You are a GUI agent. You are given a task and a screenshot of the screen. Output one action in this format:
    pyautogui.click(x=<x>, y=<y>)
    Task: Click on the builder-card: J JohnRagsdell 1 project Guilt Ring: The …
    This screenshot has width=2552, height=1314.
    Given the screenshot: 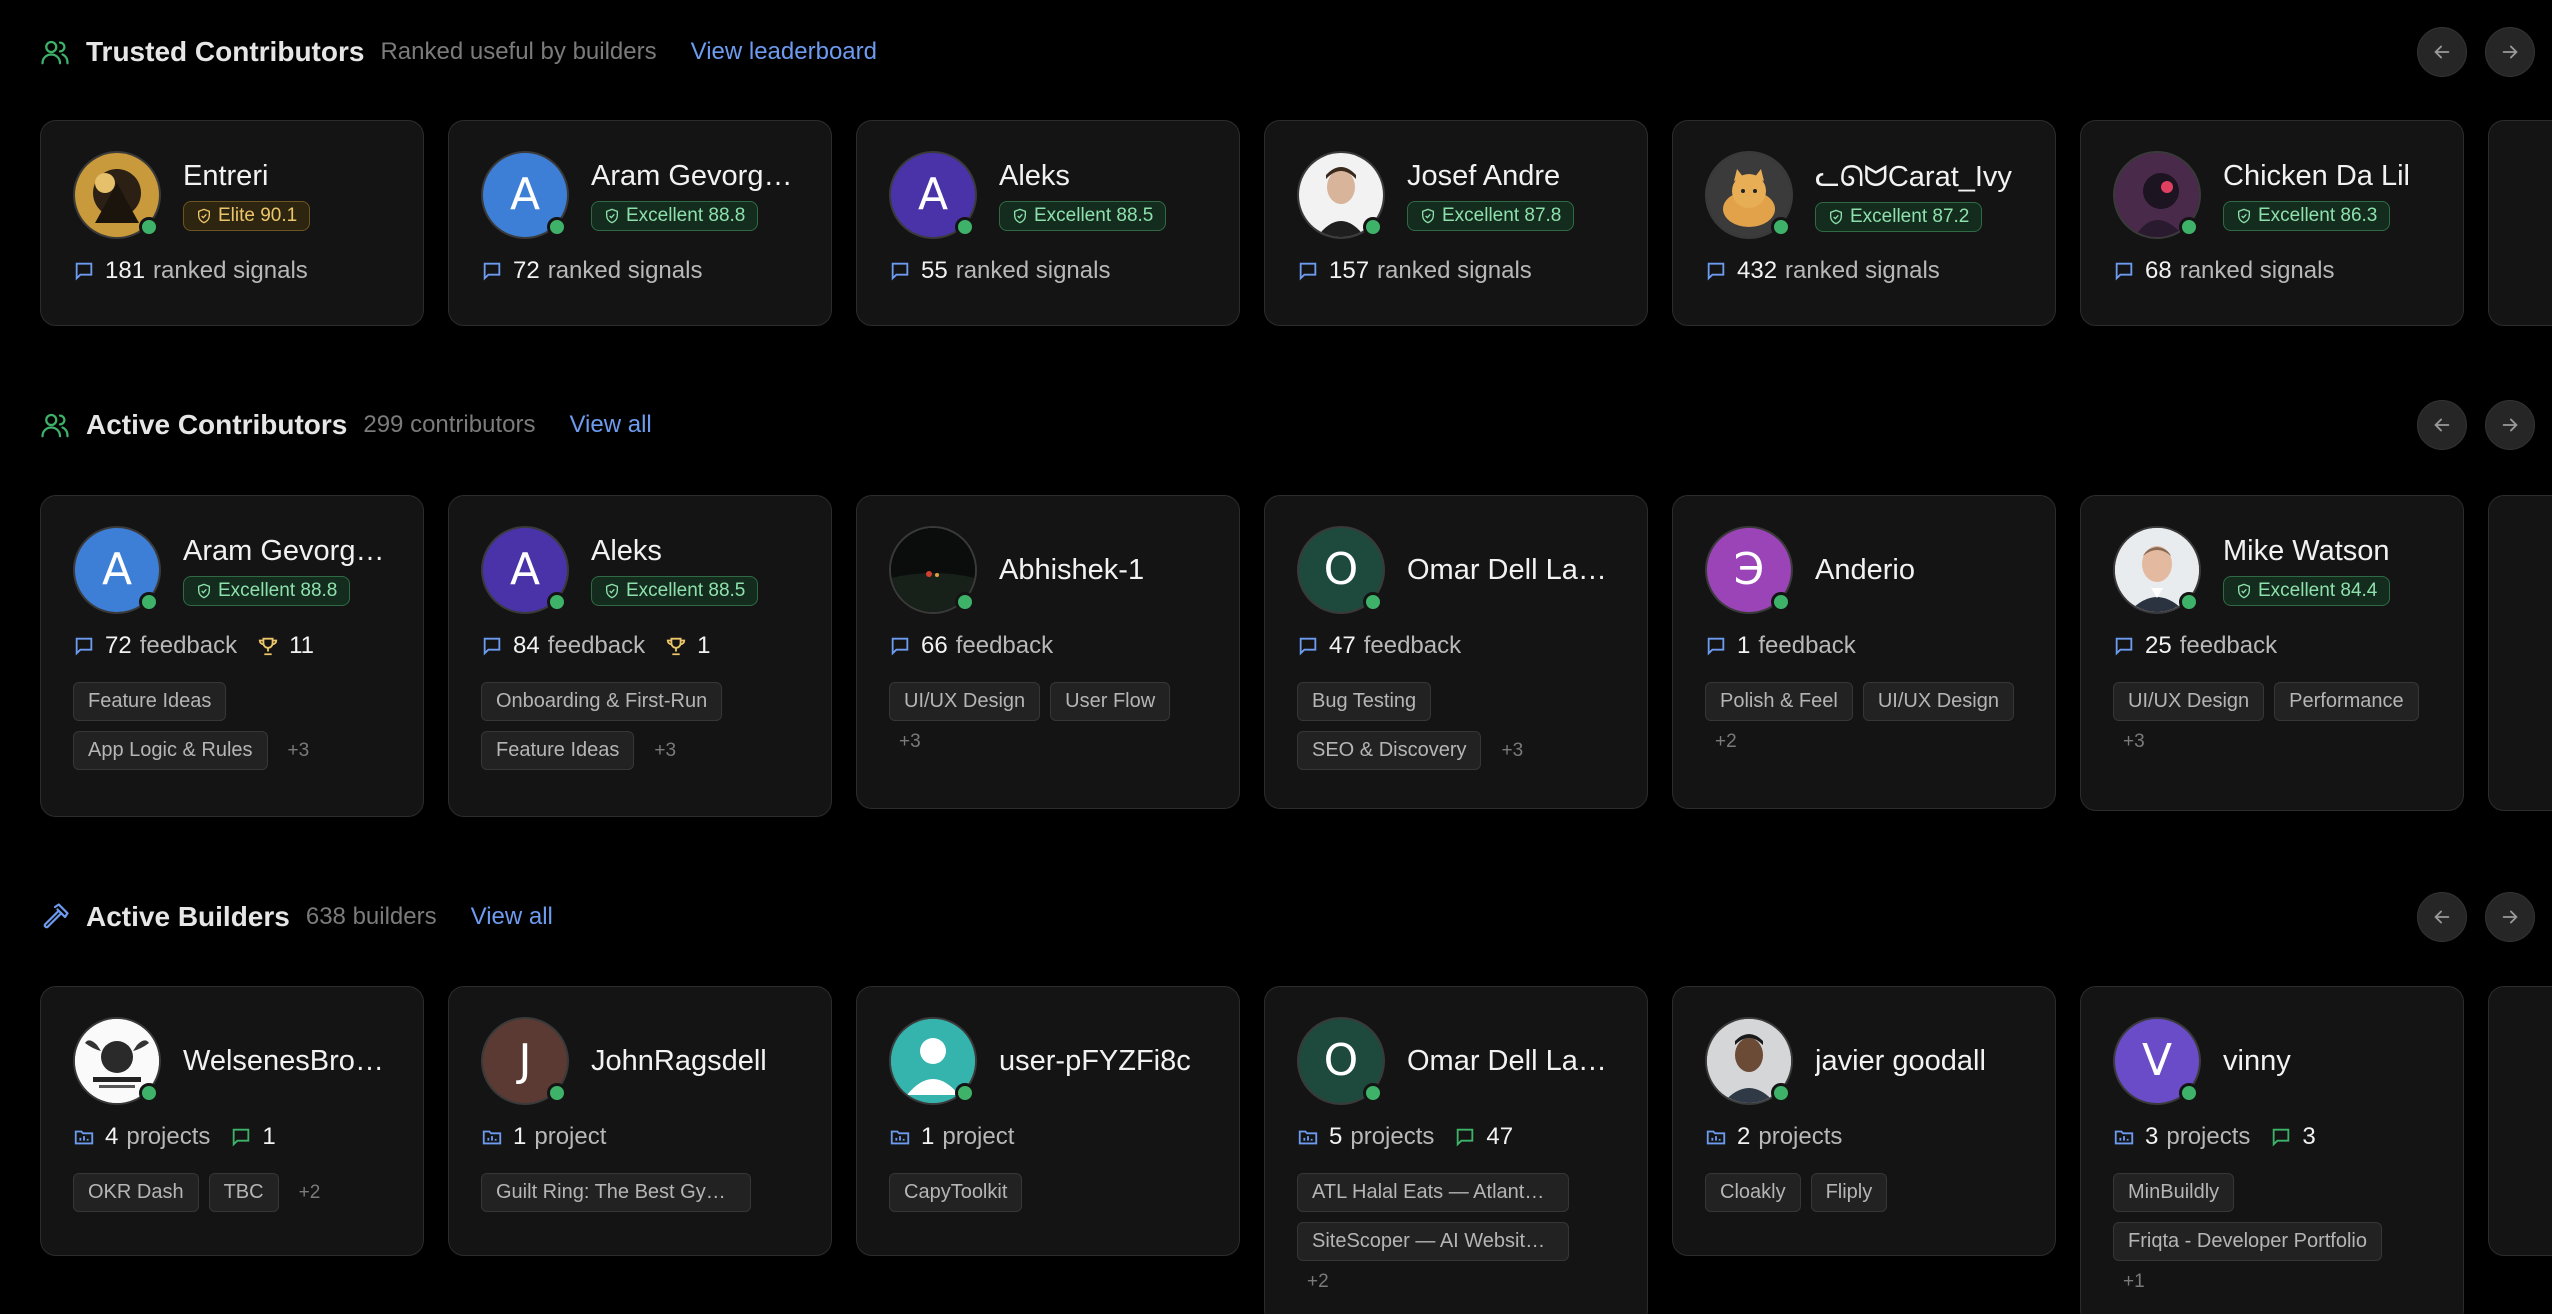 What is the action you would take?
    pyautogui.click(x=640, y=1121)
    